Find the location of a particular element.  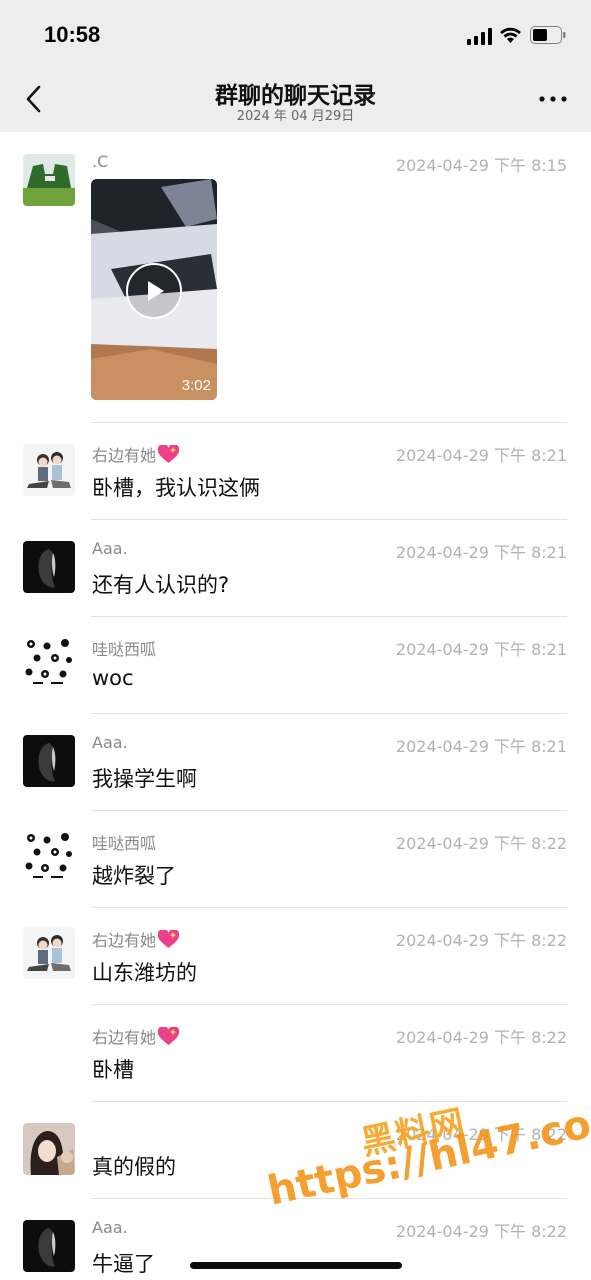

video-message-thumbnail: 3:02 is located at coordinates (154, 289).